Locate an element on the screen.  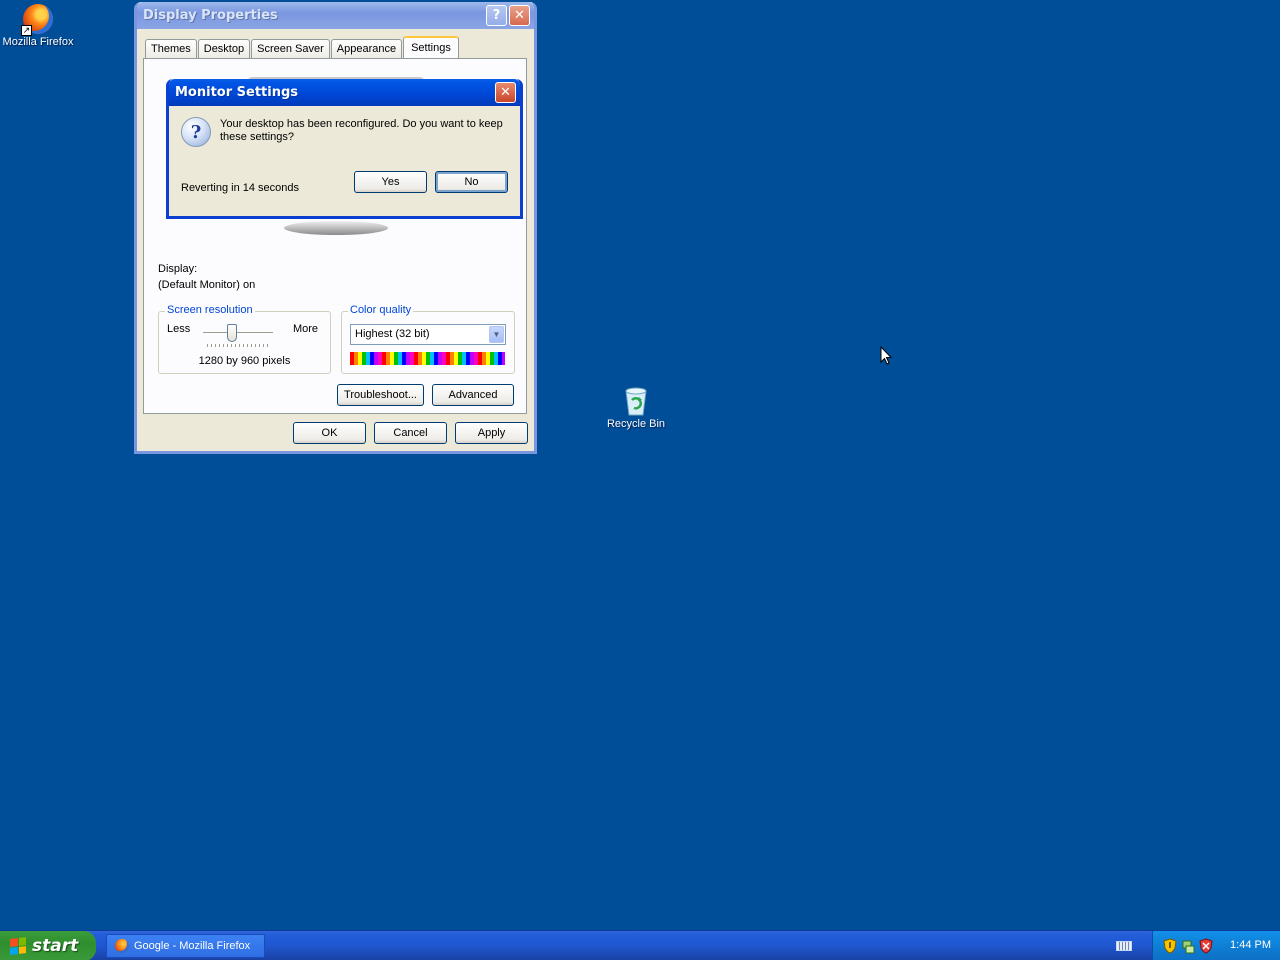
close-button: ✕ is located at coordinates (519, 15).